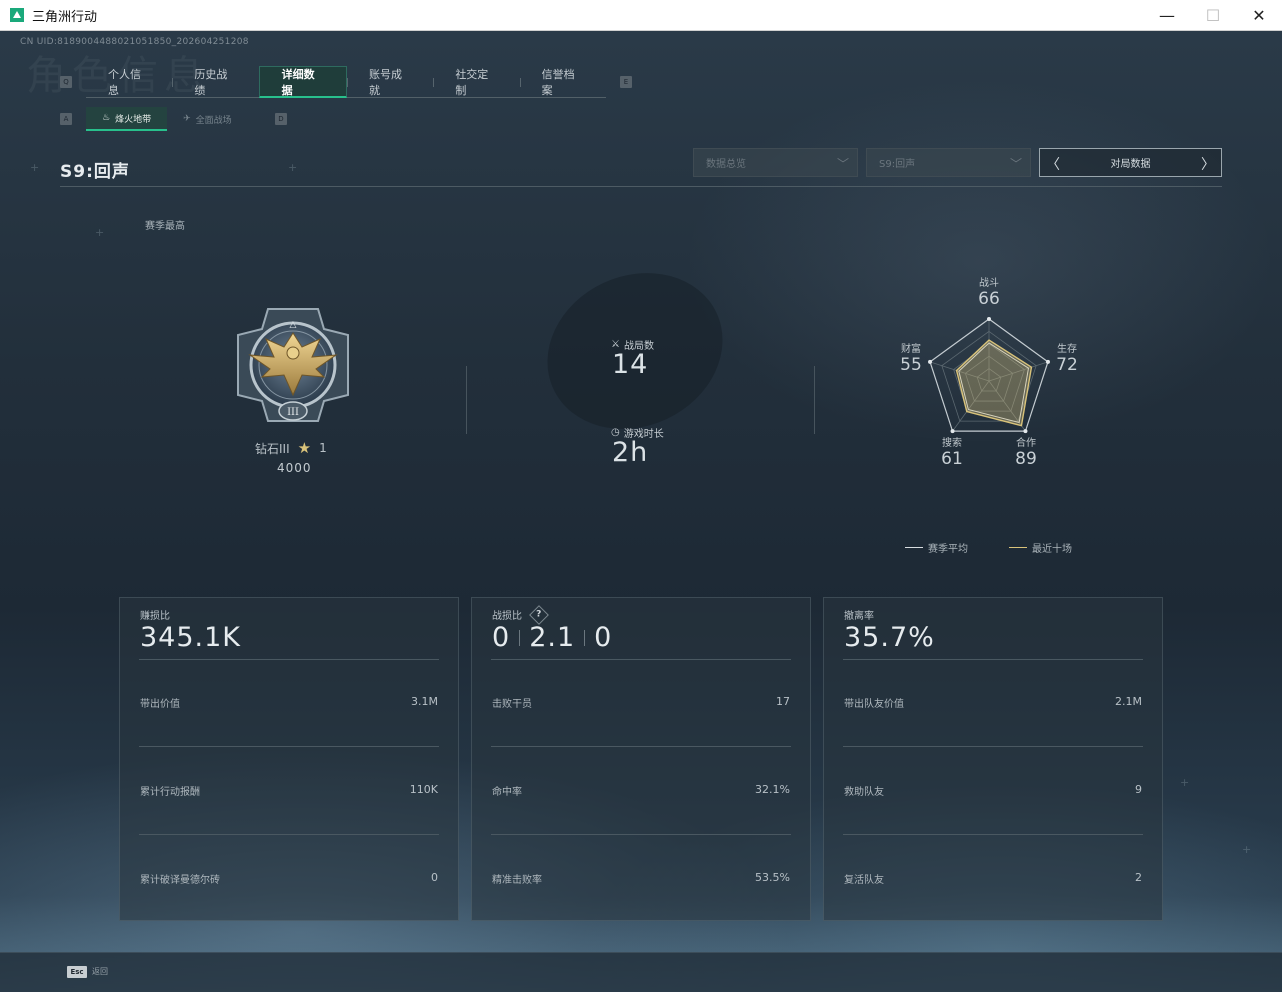  What do you see at coordinates (772, 877) in the screenshot?
I see `row-value: 53.5%` at bounding box center [772, 877].